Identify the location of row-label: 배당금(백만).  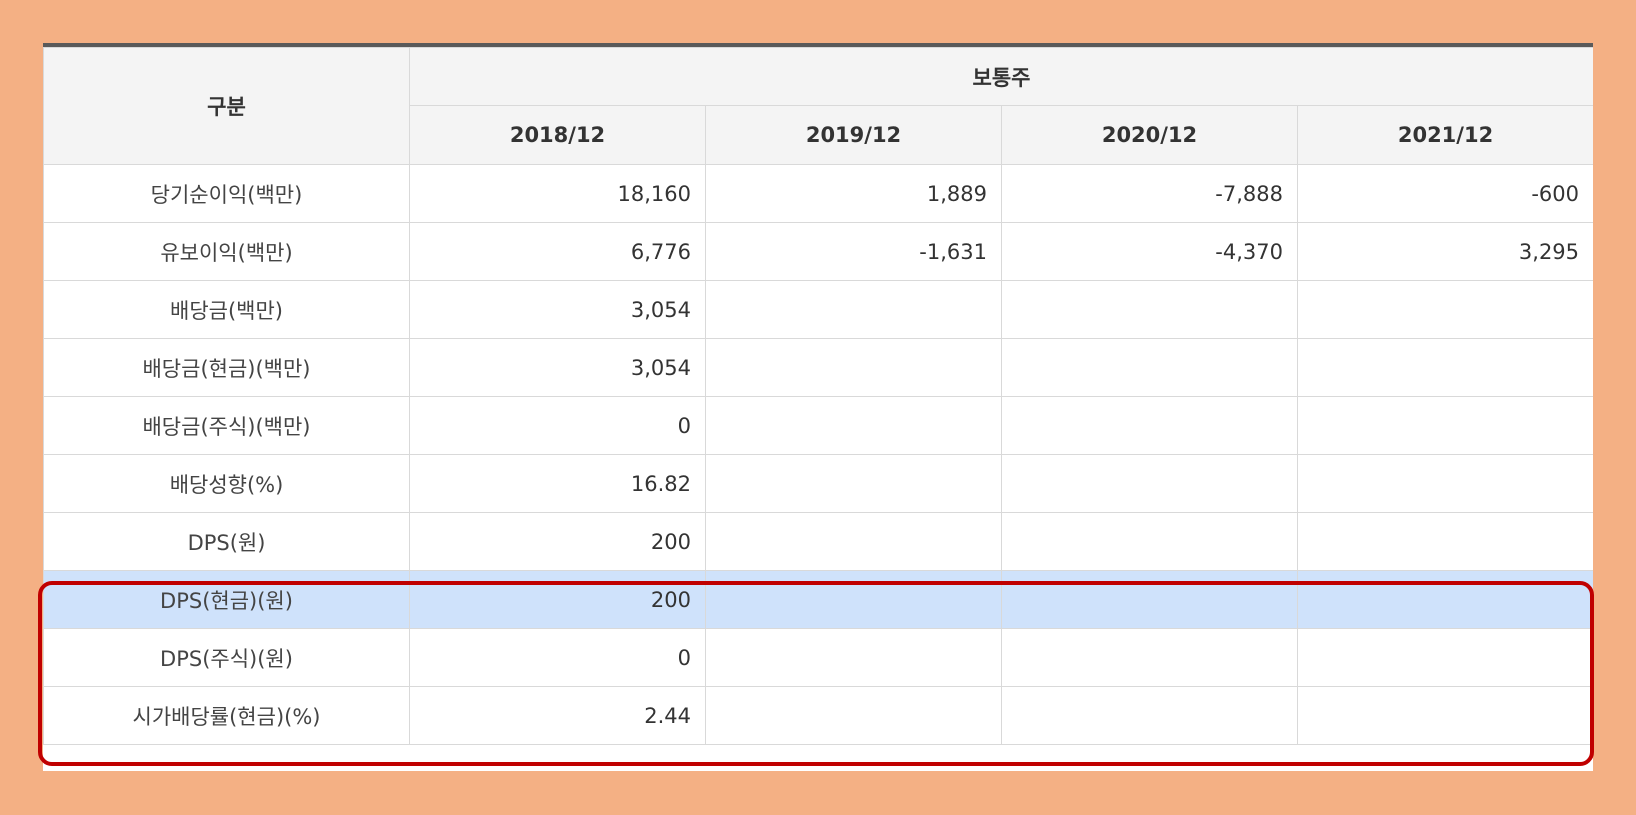
(226, 309).